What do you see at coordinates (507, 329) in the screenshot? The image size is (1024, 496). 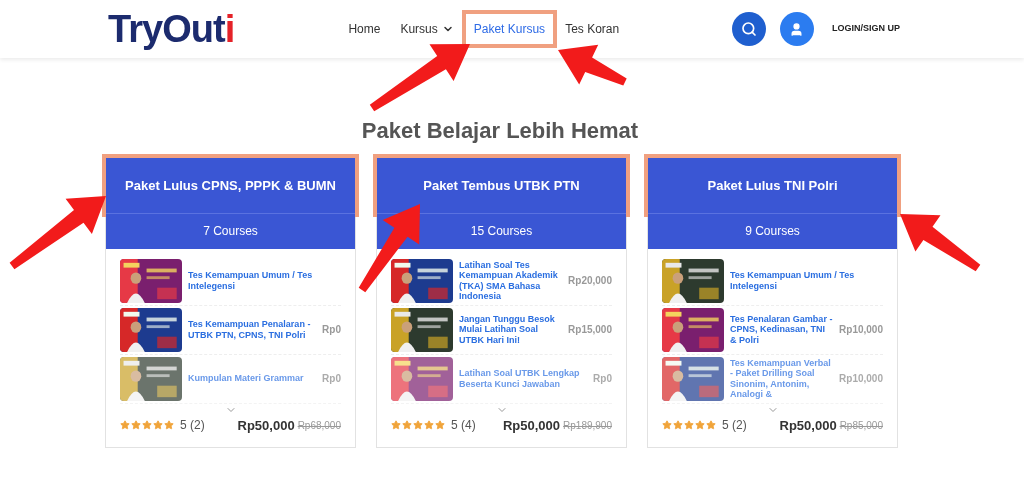 I see `course-title: Jangan Tunggu Besok Mulai Latihan Soal UTBK Hari Ini!` at bounding box center [507, 329].